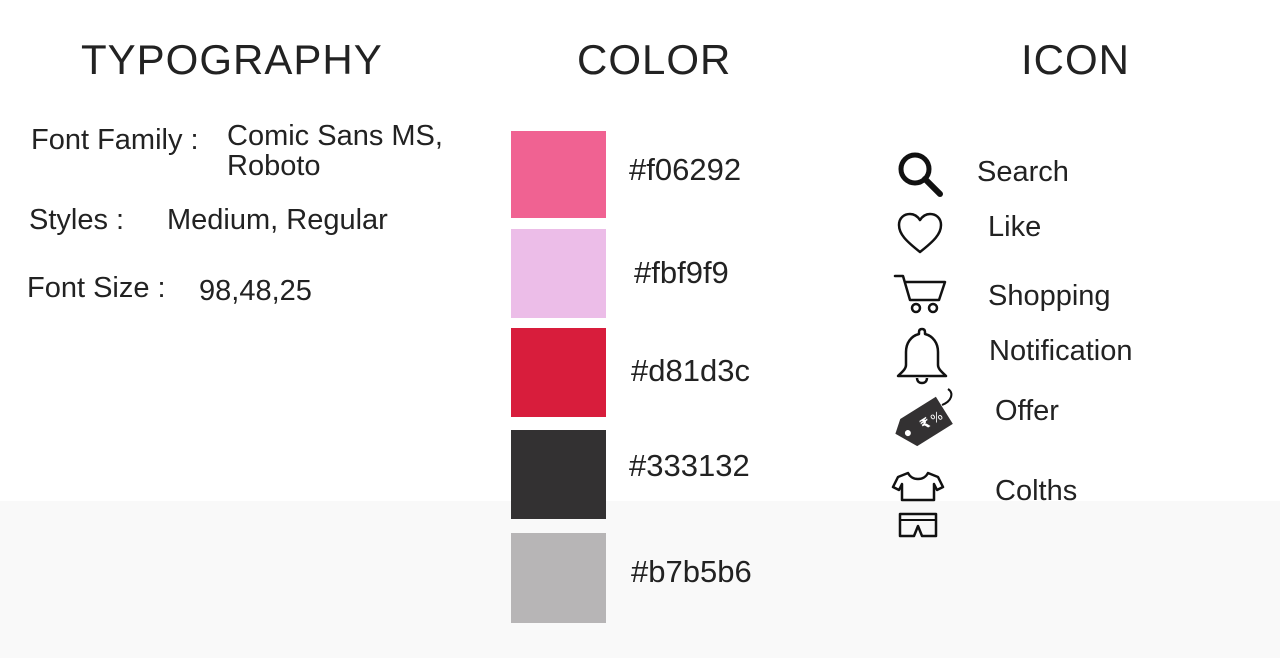  What do you see at coordinates (918, 505) in the screenshot?
I see `clothes-icon` at bounding box center [918, 505].